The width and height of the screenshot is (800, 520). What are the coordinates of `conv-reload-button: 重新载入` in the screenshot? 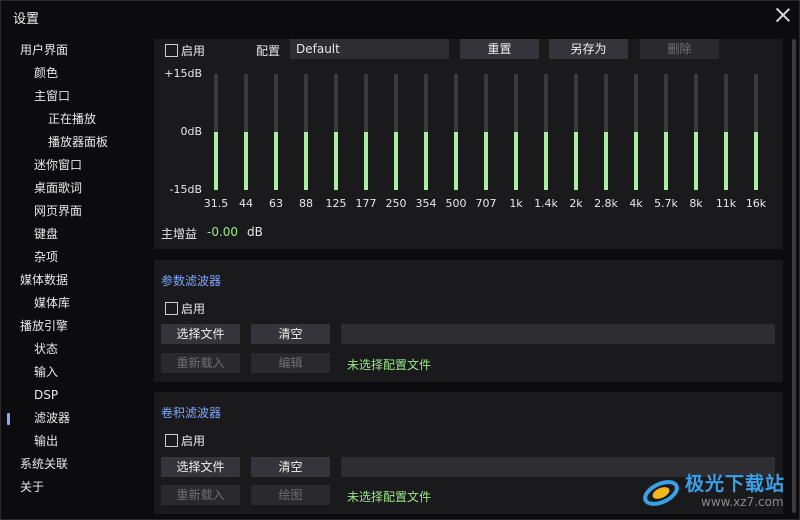 It's located at (200, 495).